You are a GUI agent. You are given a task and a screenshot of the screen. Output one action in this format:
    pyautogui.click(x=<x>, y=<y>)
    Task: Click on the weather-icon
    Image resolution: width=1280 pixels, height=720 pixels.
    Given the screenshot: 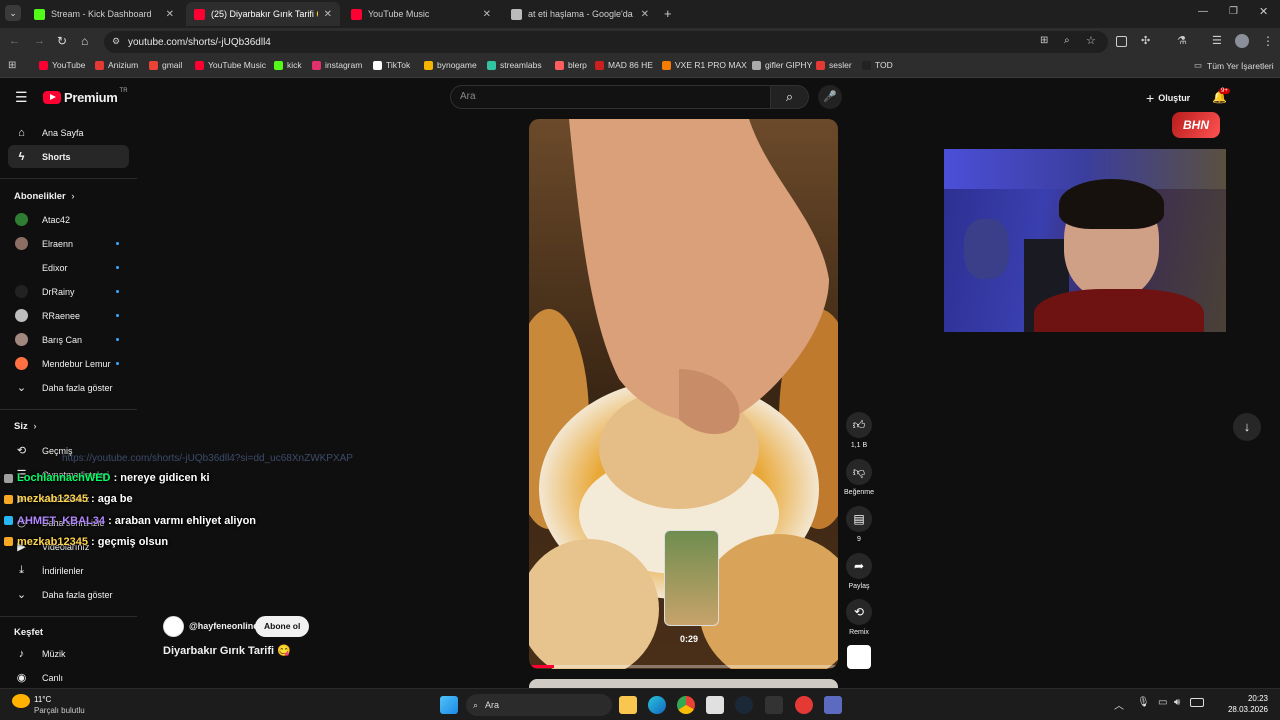 What is the action you would take?
    pyautogui.click(x=21, y=701)
    